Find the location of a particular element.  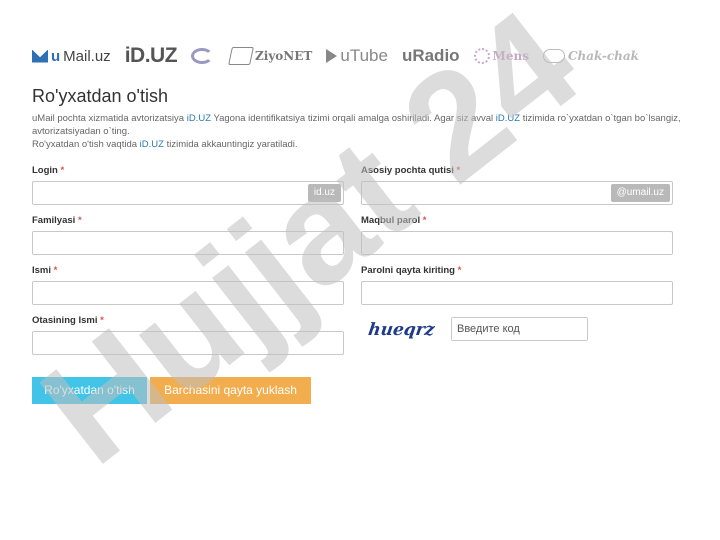

password-field is located at coordinates (517, 243).